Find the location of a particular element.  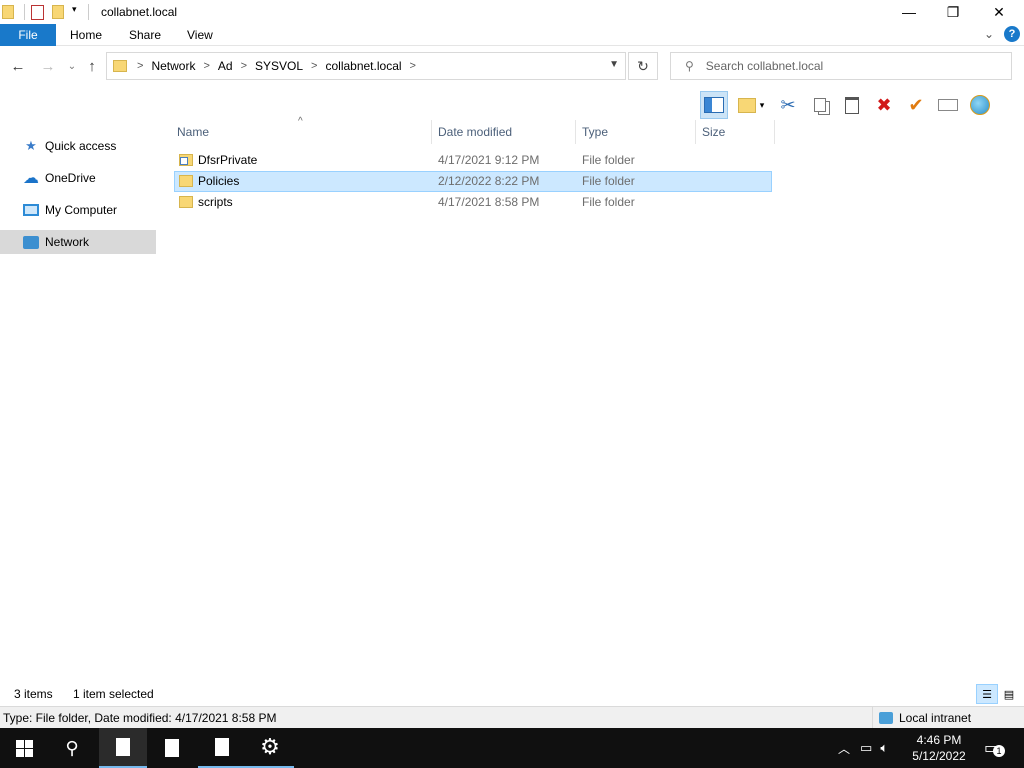

clock-time: 4:46 PM is located at coordinates (939, 740).